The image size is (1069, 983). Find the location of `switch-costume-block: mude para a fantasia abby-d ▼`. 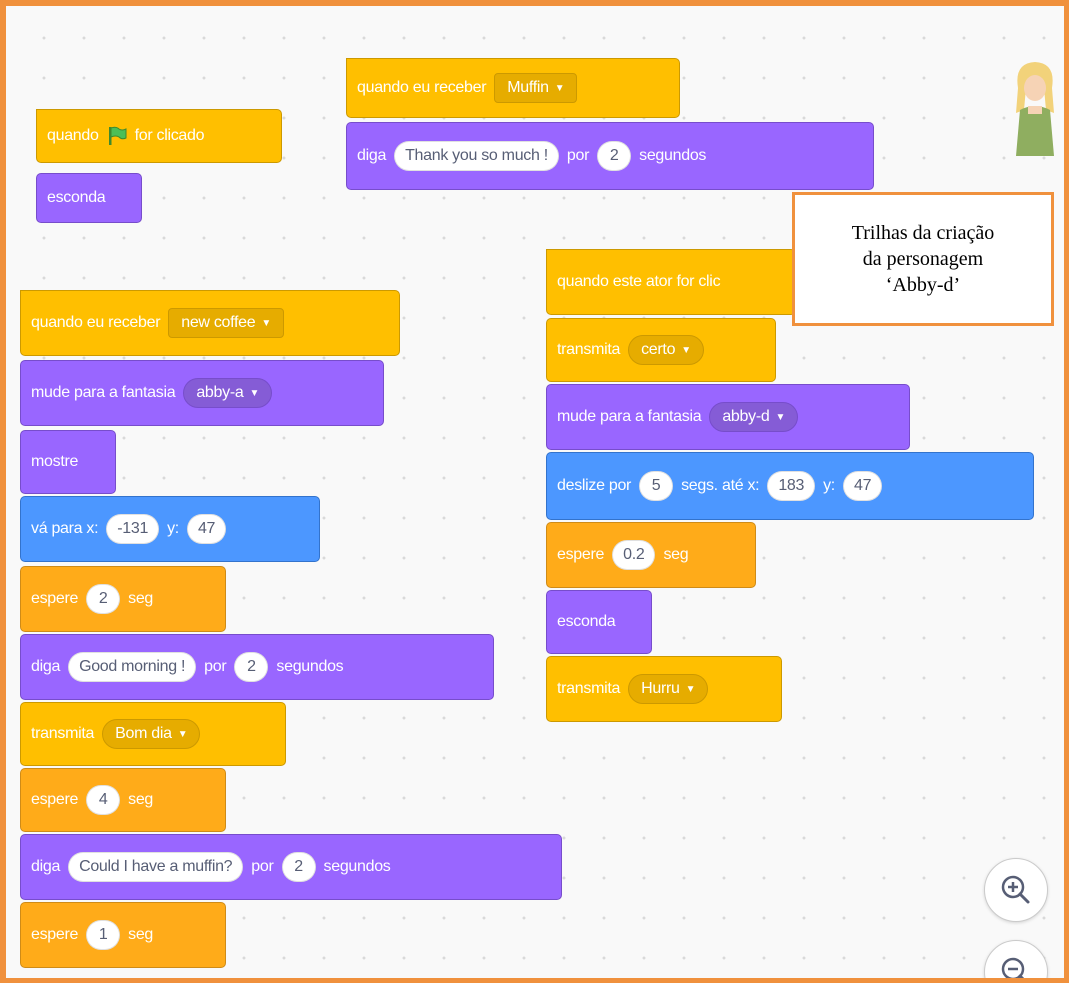

switch-costume-block: mude para a fantasia abby-d ▼ is located at coordinates (728, 417).